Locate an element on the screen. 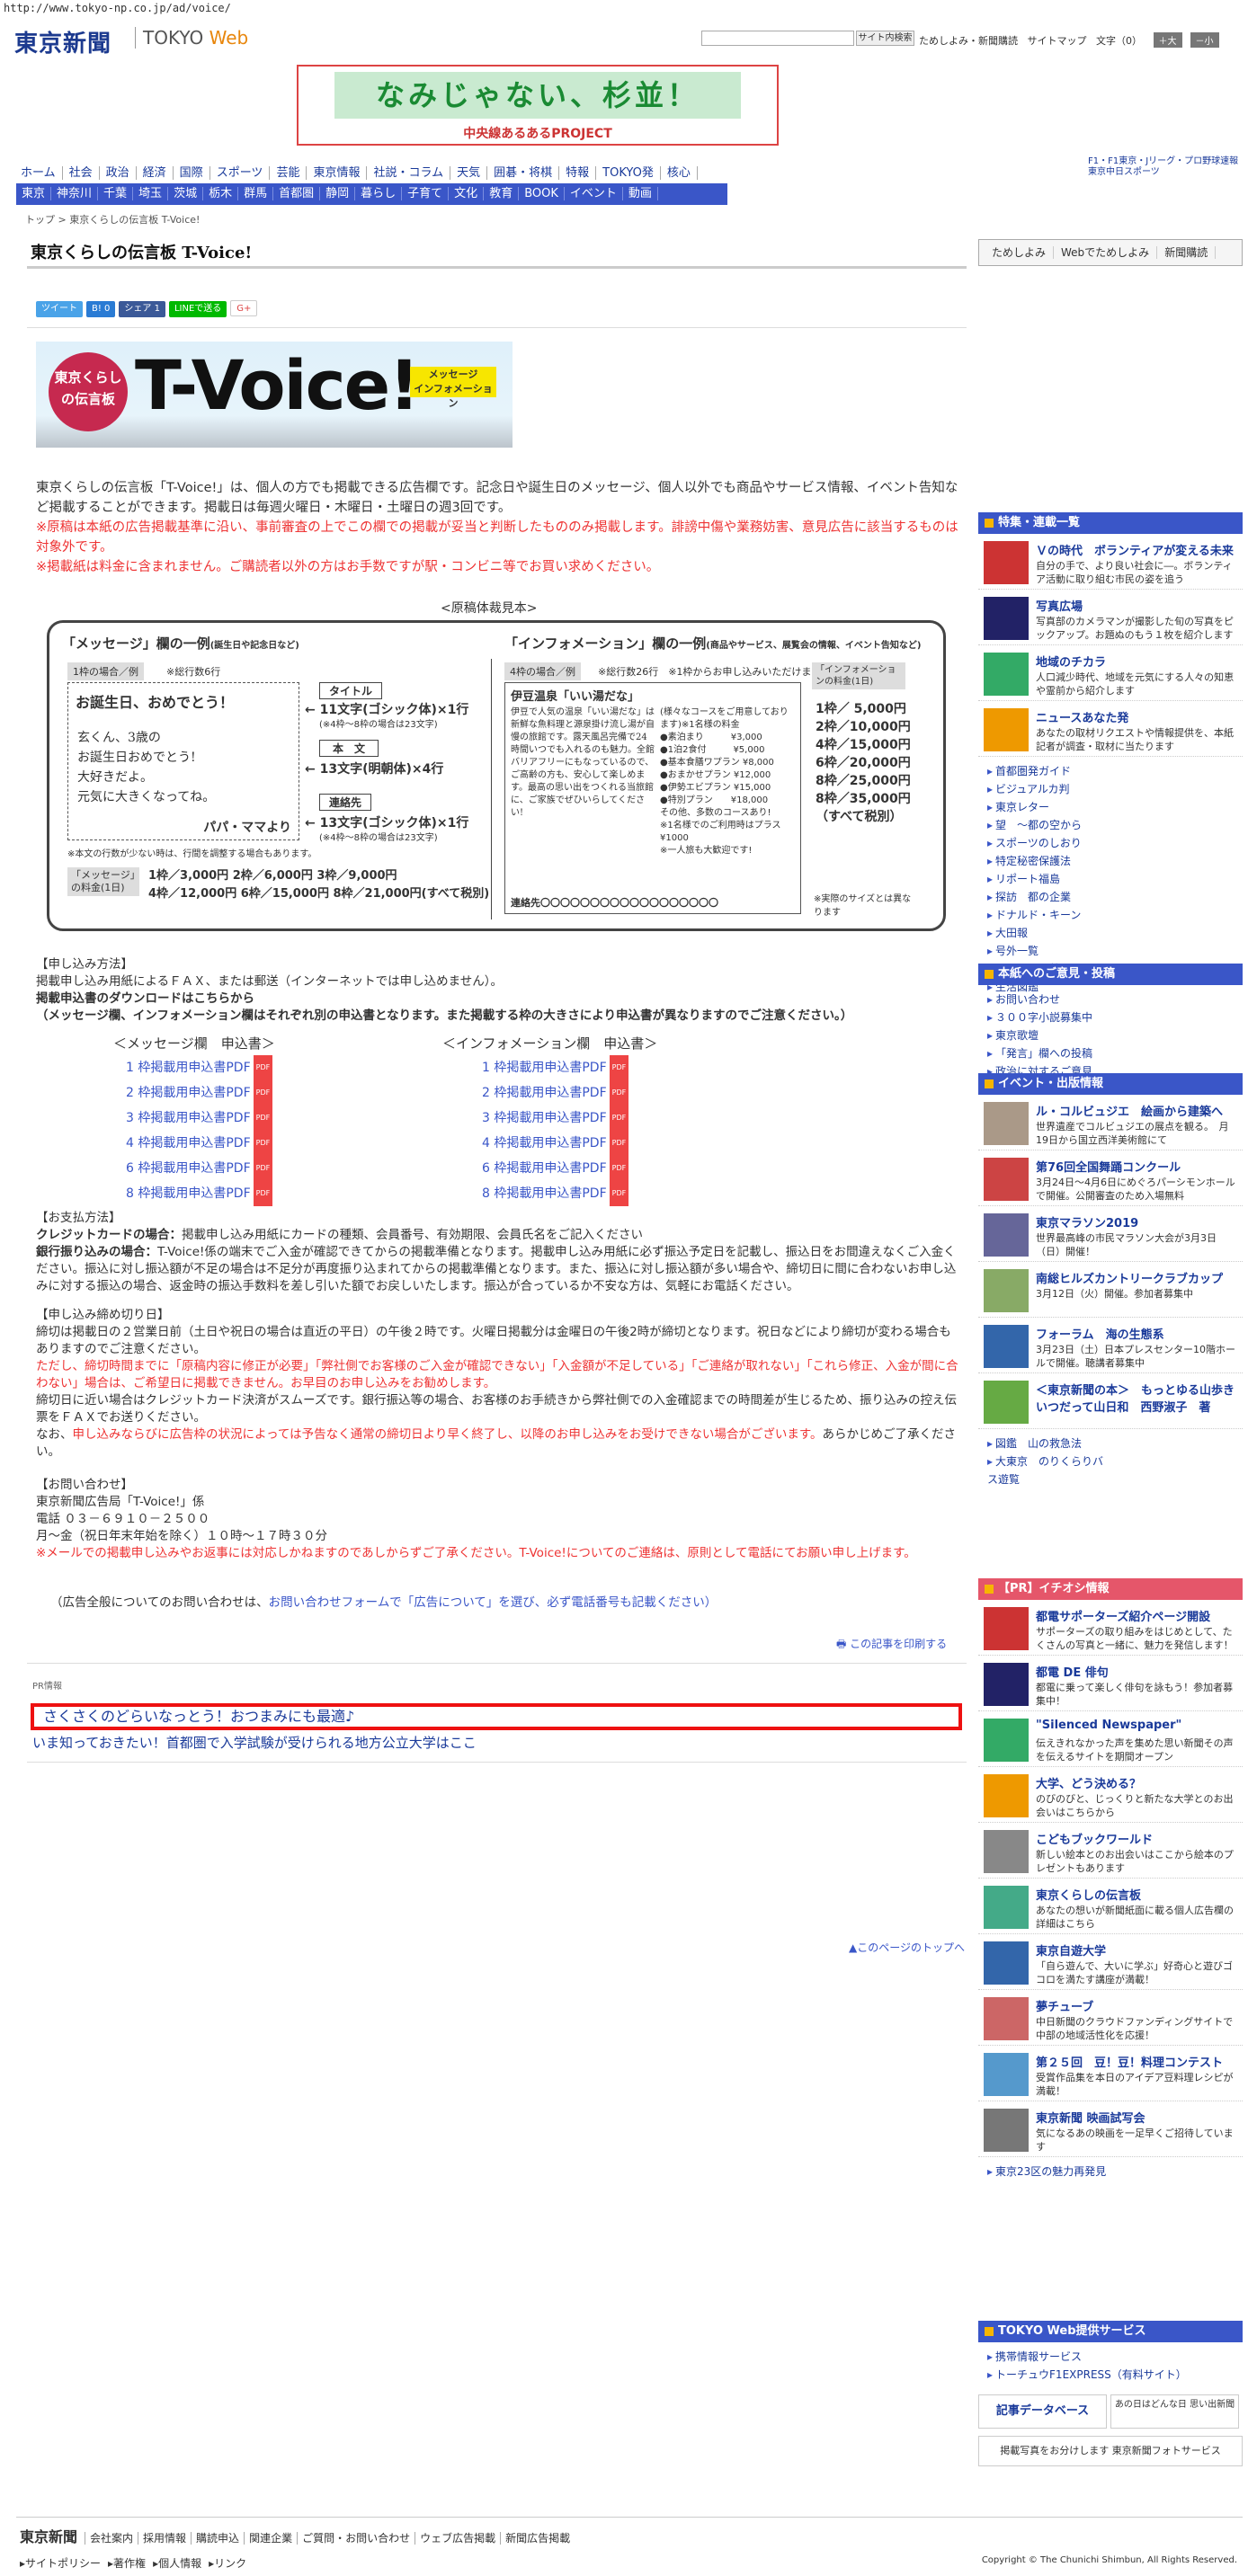  trial-link: ためしよみ is located at coordinates (1020, 252).